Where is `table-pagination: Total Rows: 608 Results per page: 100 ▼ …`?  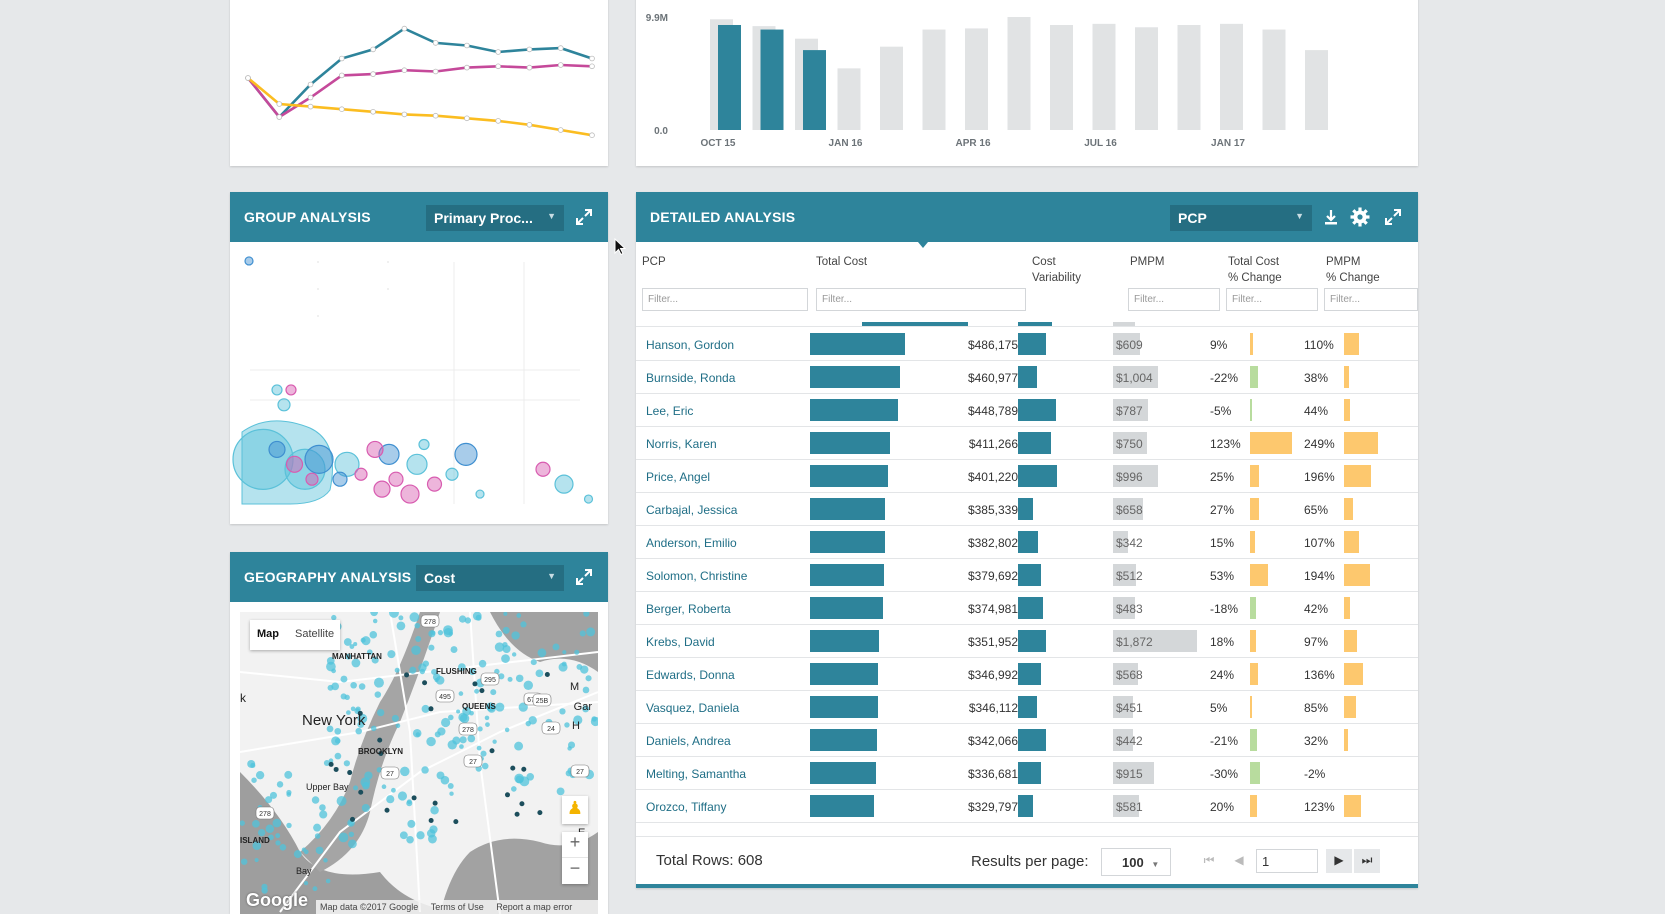 table-pagination: Total Rows: 608 Results per page: 100 ▼ … is located at coordinates (1027, 862).